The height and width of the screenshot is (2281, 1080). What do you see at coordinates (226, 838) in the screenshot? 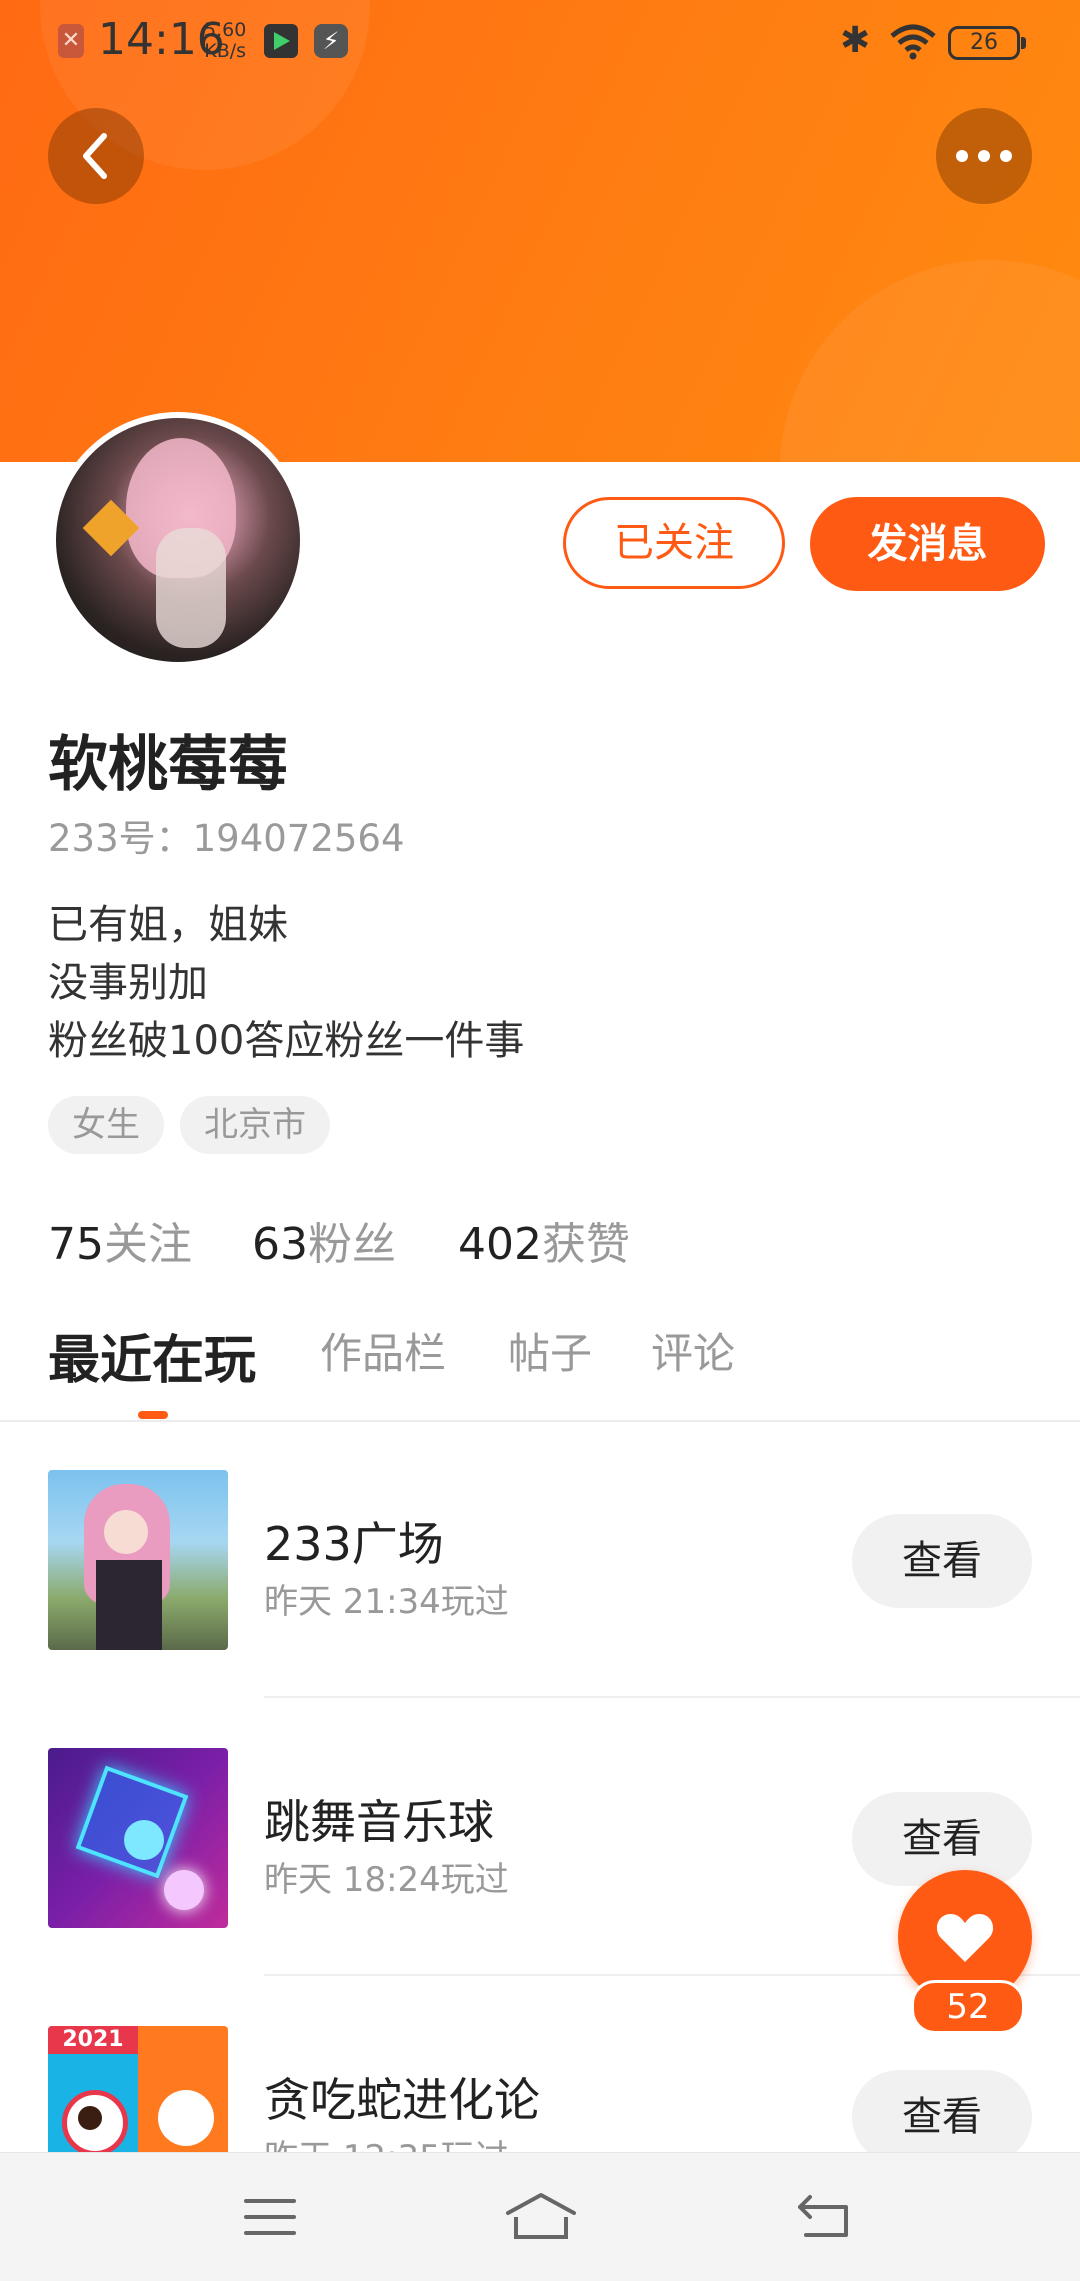
I see `user-id: 233号：194072564` at bounding box center [226, 838].